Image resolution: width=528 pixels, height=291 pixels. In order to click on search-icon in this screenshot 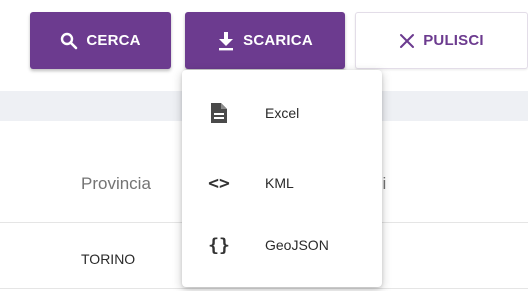, I will do `click(69, 41)`.